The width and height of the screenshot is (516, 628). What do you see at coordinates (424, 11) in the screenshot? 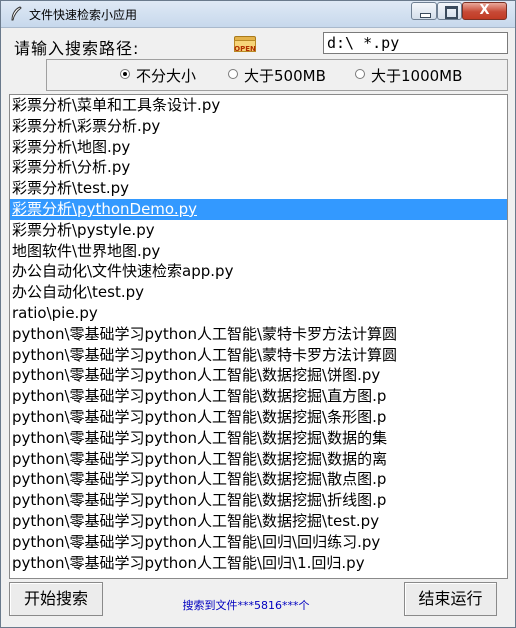
I see `minimize-button` at bounding box center [424, 11].